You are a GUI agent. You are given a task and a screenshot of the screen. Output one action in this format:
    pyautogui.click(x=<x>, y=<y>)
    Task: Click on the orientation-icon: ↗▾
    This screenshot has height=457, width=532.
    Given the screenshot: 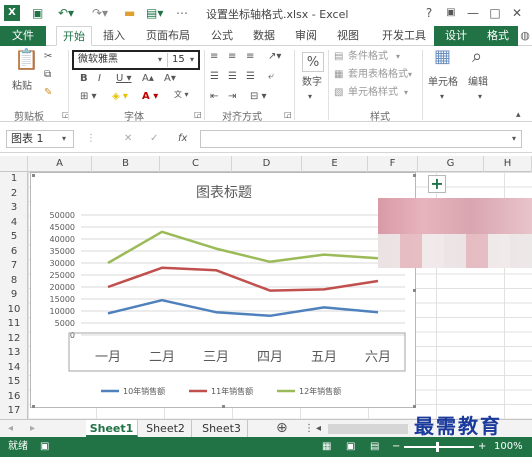 What is the action you would take?
    pyautogui.click(x=274, y=57)
    